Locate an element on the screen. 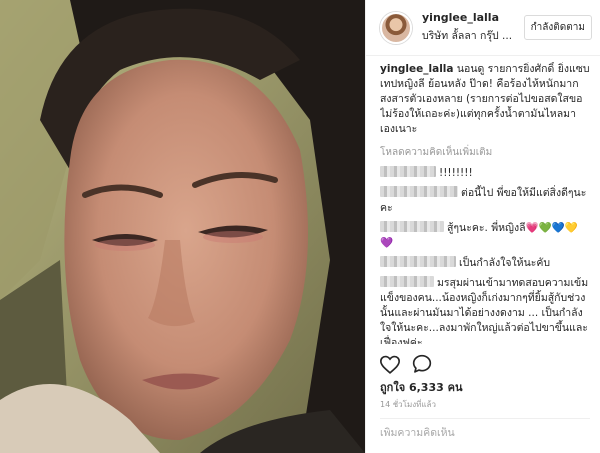  avatar is located at coordinates (396, 27).